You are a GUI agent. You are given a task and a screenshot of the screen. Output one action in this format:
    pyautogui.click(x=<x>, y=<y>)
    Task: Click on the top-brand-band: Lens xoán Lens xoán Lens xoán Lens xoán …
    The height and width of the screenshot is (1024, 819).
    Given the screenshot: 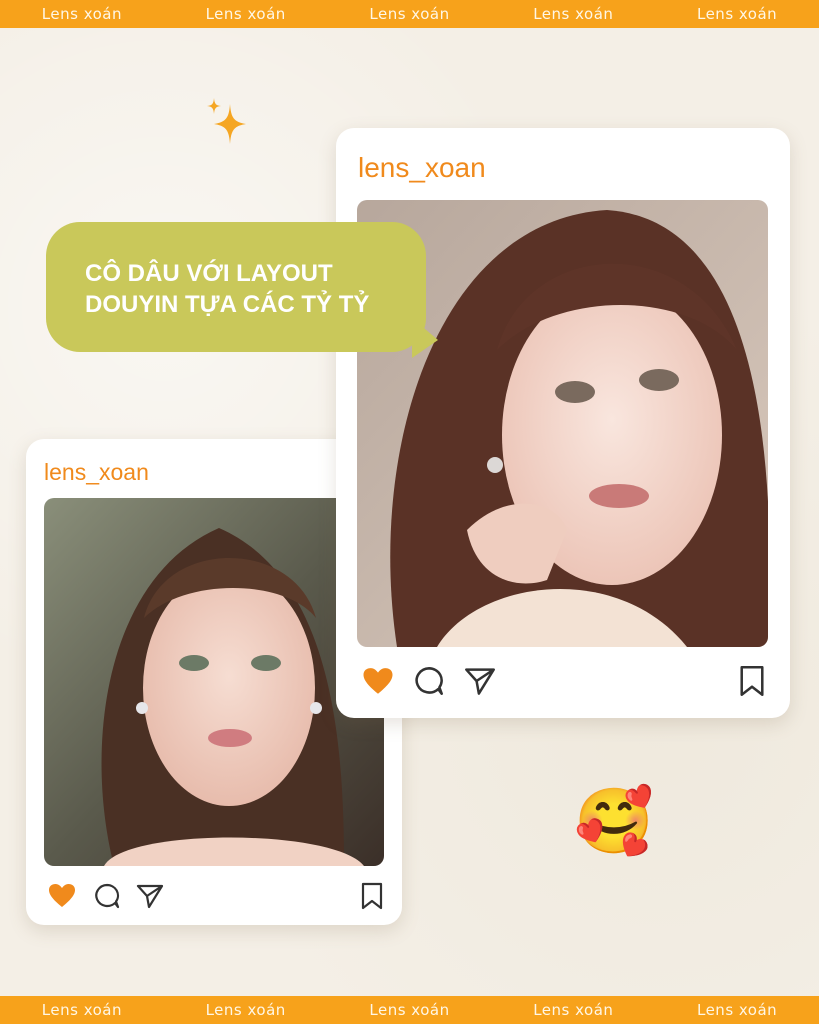 What is the action you would take?
    pyautogui.click(x=409, y=14)
    